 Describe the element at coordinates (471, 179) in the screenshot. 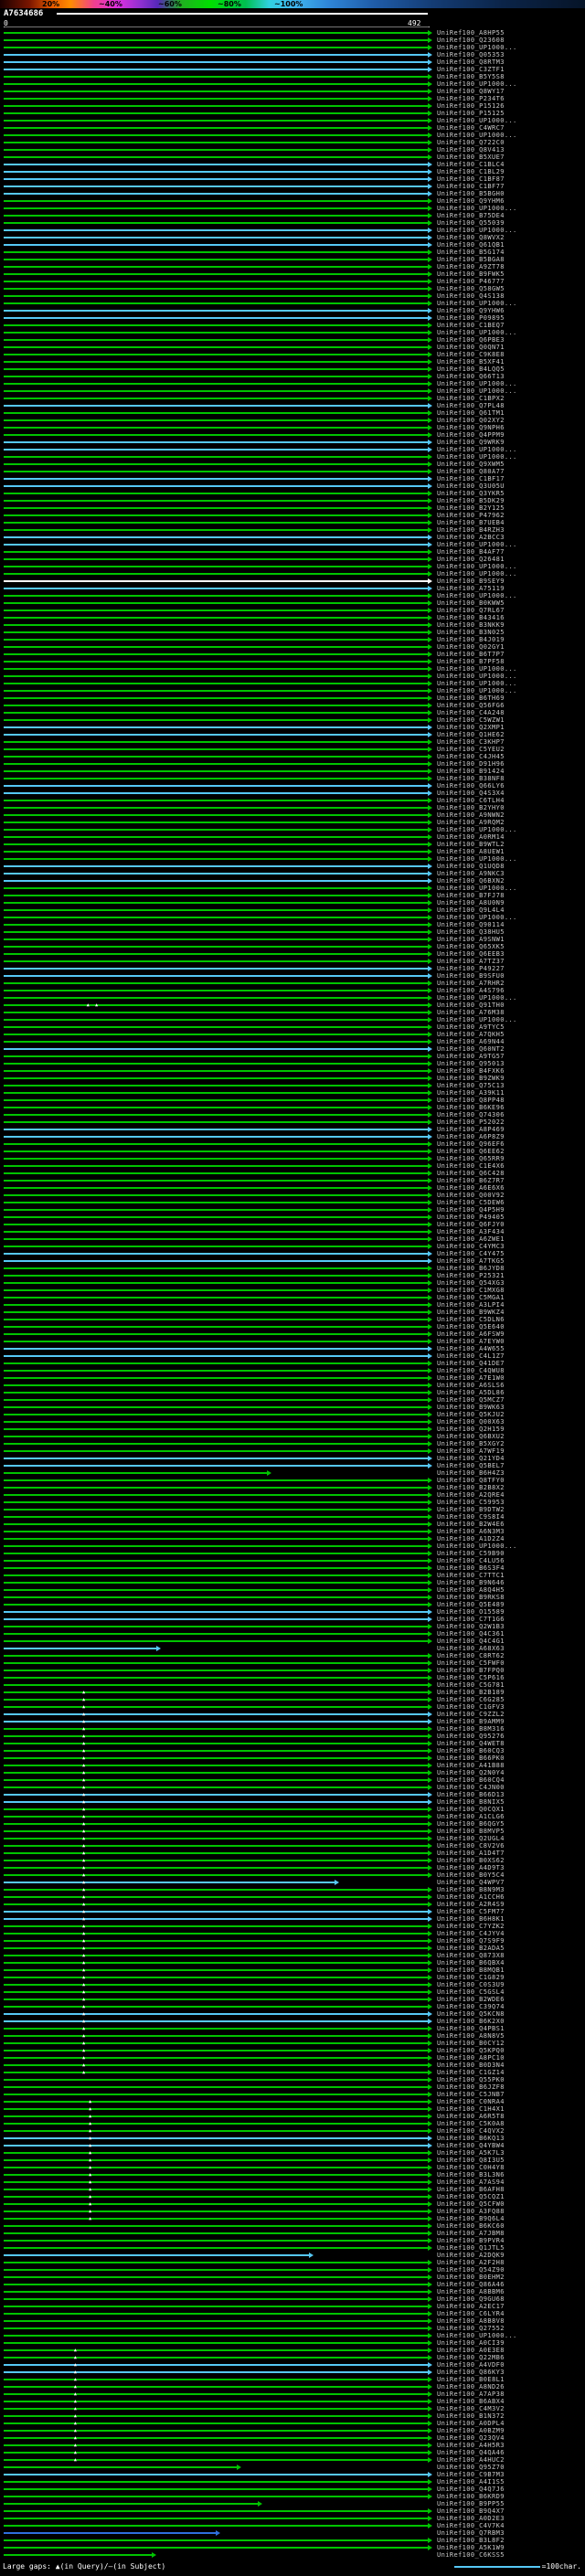

I see `hit-label: UniRef100_C1BF87` at that location.